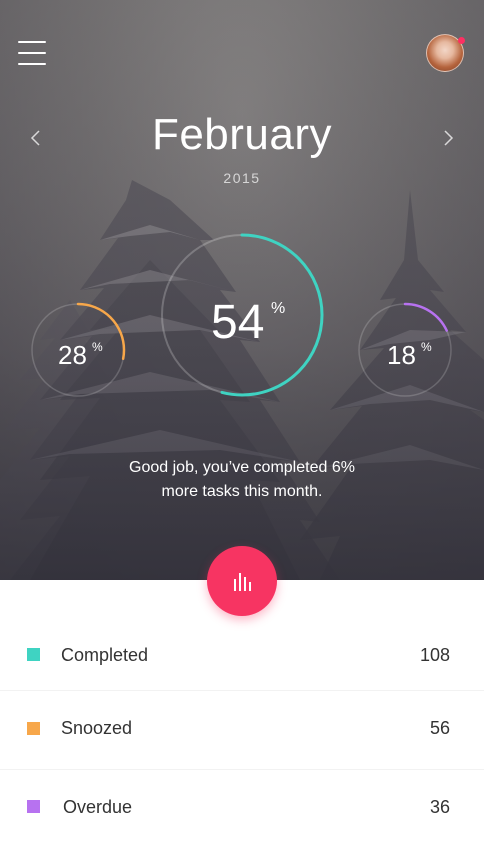 Image resolution: width=484 pixels, height=861 pixels. I want to click on legend-count: 108, so click(434, 655).